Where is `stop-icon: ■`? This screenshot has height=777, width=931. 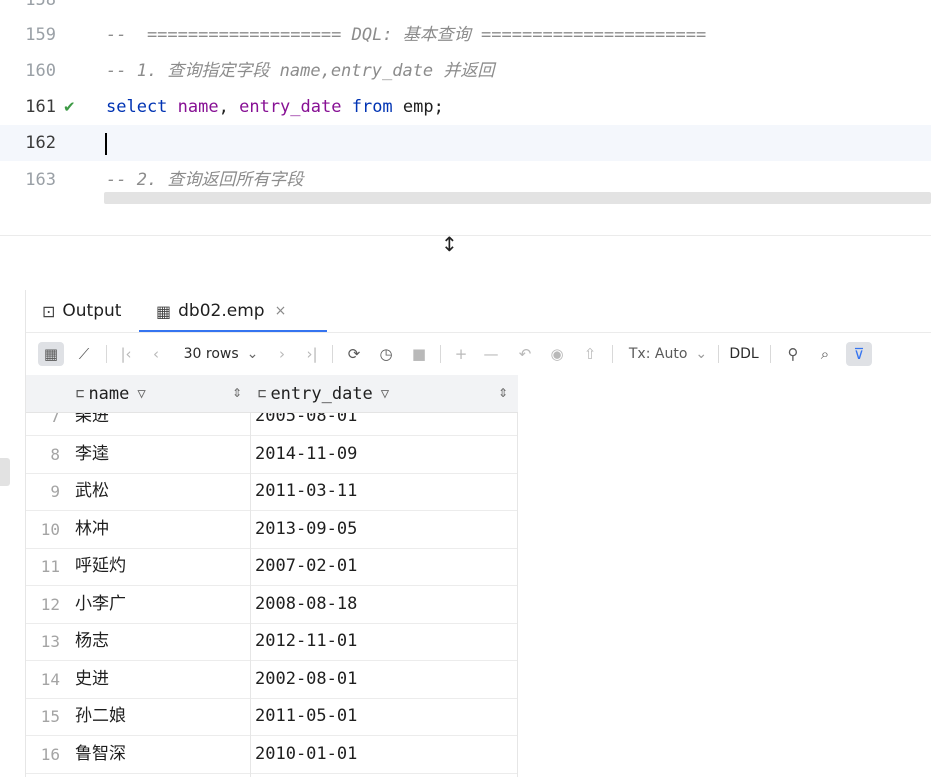 stop-icon: ■ is located at coordinates (419, 354).